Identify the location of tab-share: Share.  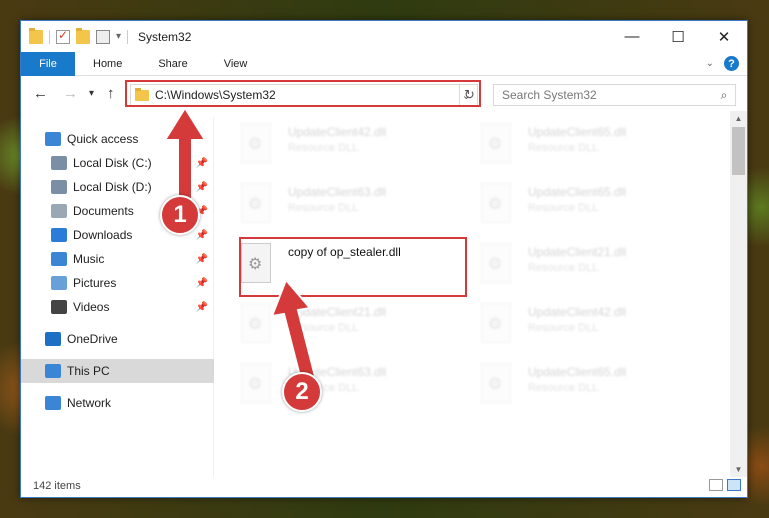
(172, 64).